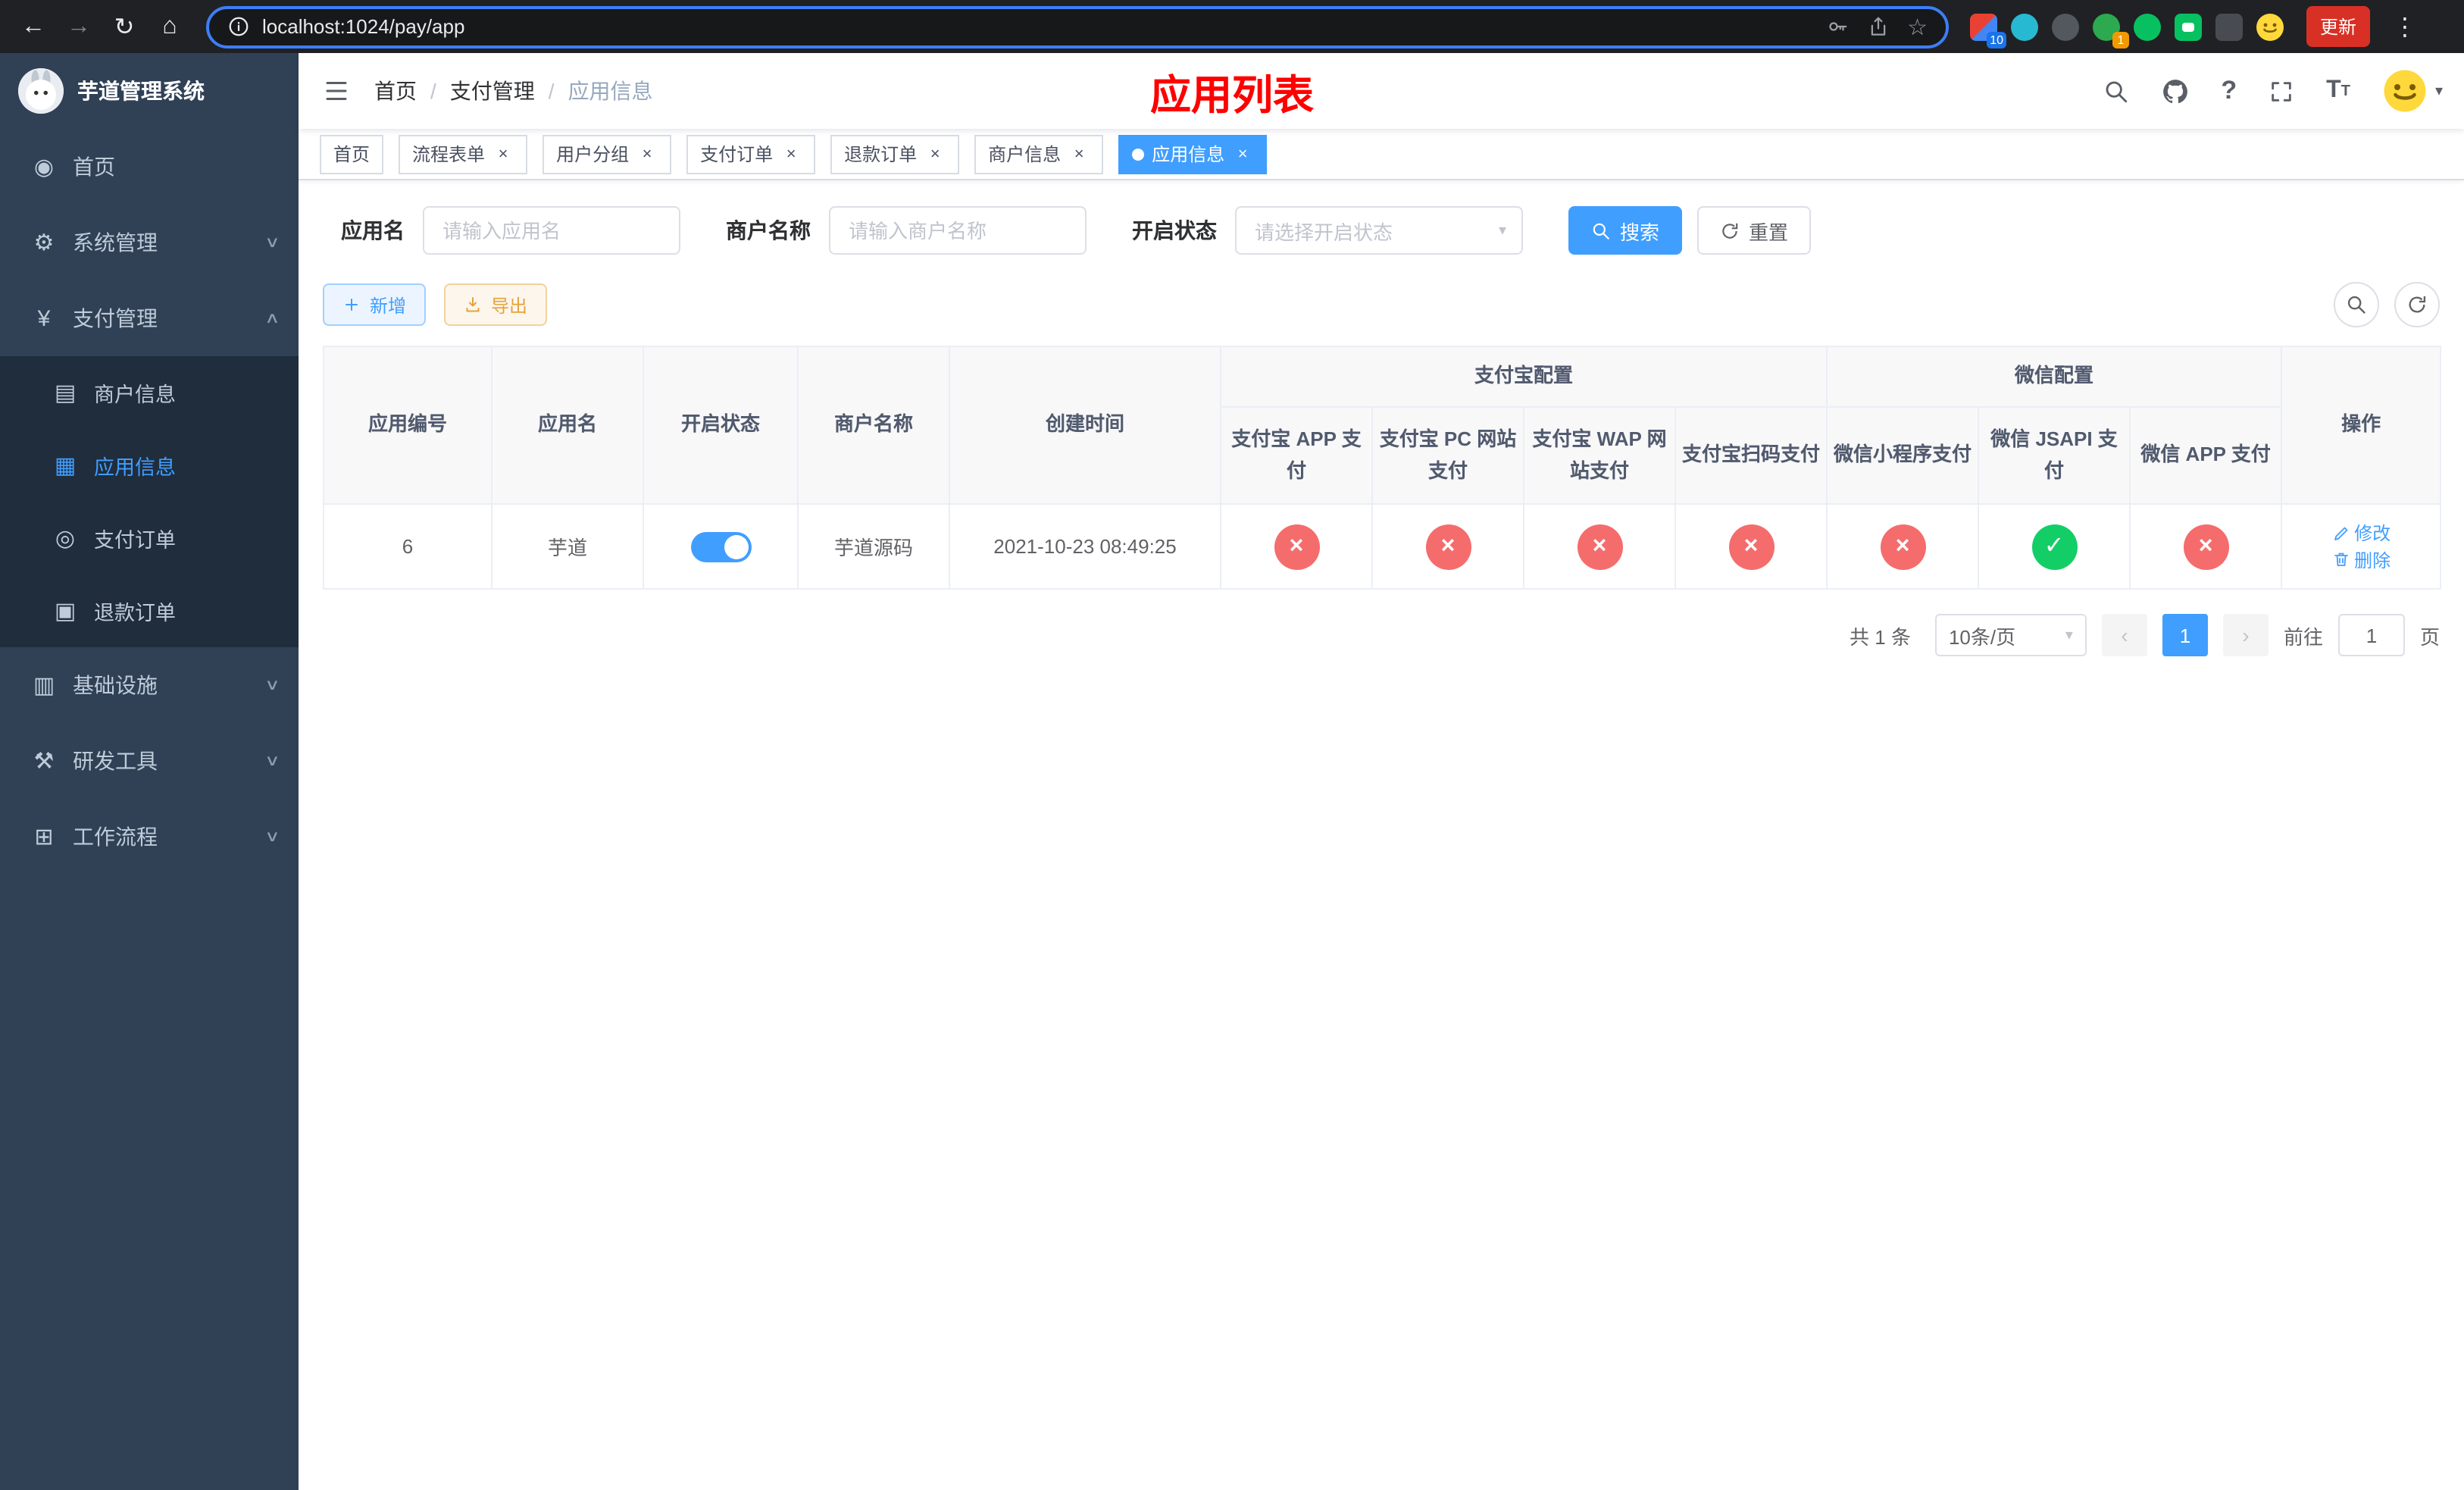 The height and width of the screenshot is (1490, 2464). What do you see at coordinates (751, 154) in the screenshot?
I see `tag-pay-orders: 支付订单 ×` at bounding box center [751, 154].